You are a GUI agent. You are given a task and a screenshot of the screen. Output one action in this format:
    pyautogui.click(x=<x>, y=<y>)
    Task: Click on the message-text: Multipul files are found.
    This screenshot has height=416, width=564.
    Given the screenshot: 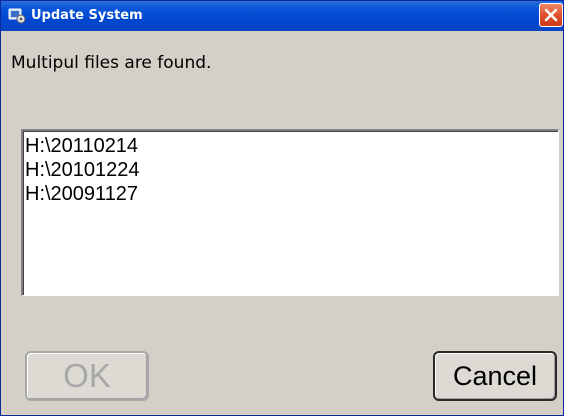 What is the action you would take?
    pyautogui.click(x=111, y=63)
    